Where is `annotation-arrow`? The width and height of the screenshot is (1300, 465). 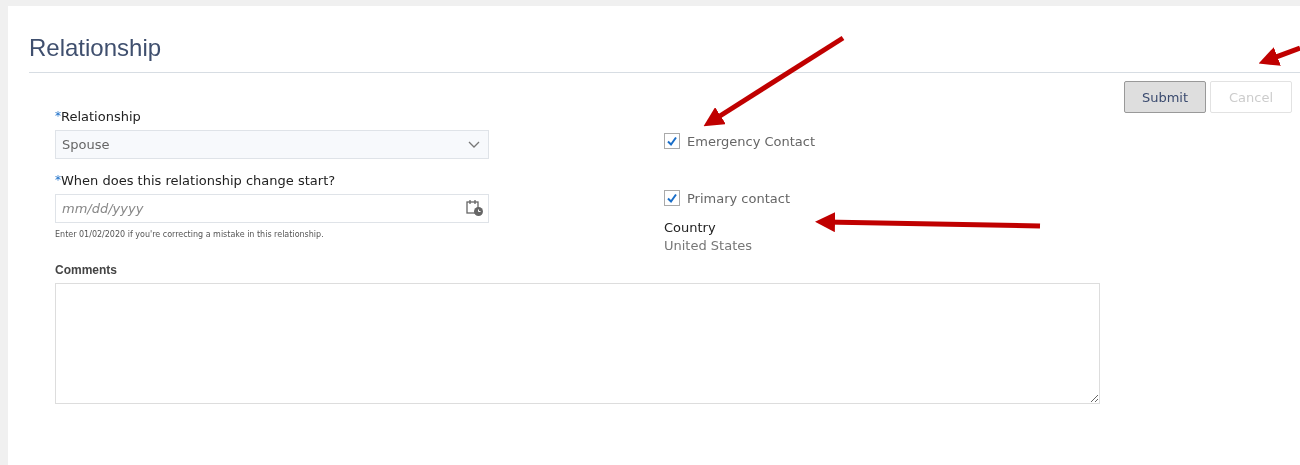
annotation-arrow is located at coordinates (1279, 55).